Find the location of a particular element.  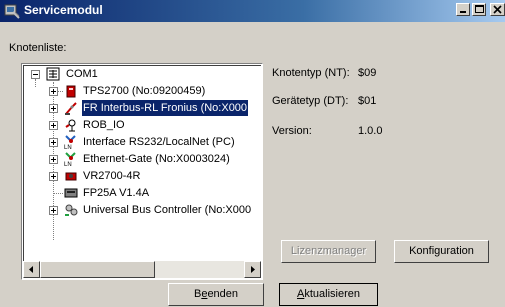

tree-item: Universal Bus Controller (No:X000 is located at coordinates (142, 210).